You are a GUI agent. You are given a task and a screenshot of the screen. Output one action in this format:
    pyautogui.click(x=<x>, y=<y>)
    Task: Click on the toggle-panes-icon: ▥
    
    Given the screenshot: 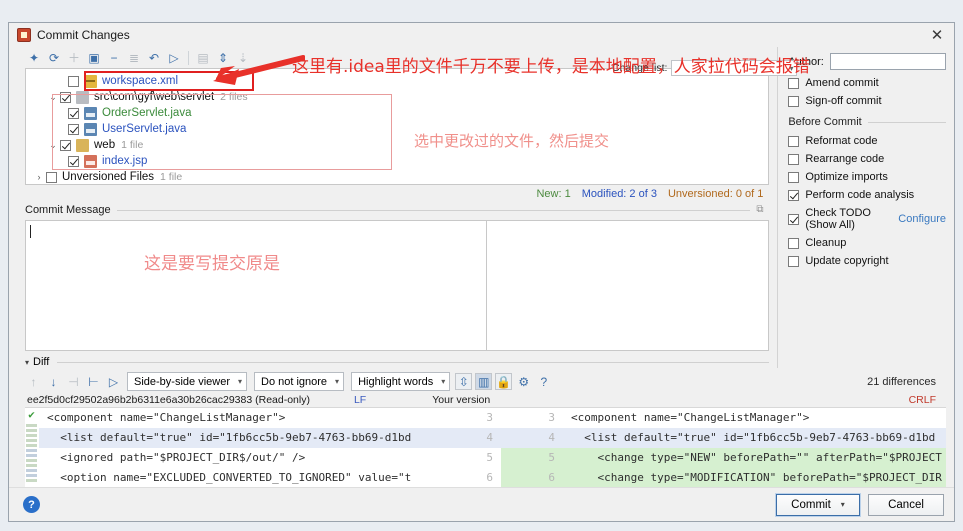 What is the action you would take?
    pyautogui.click(x=484, y=381)
    